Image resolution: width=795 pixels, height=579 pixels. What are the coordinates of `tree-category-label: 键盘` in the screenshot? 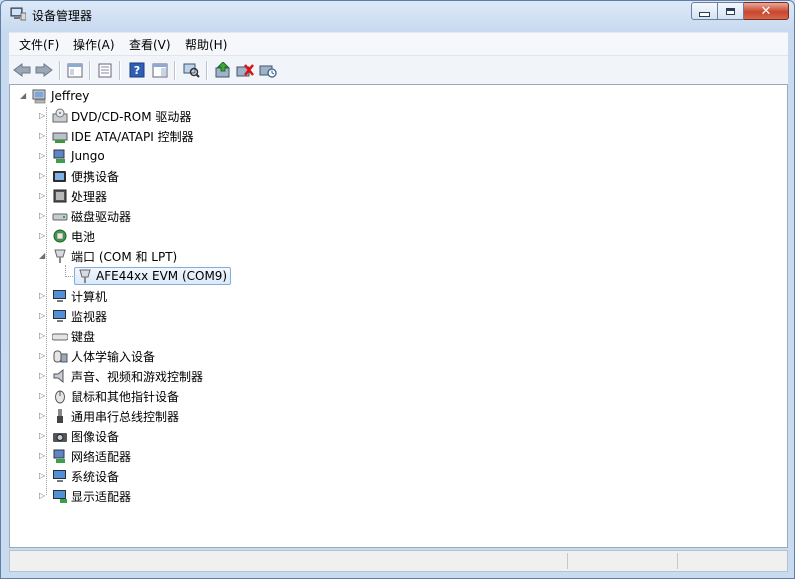 It's located at (83, 336).